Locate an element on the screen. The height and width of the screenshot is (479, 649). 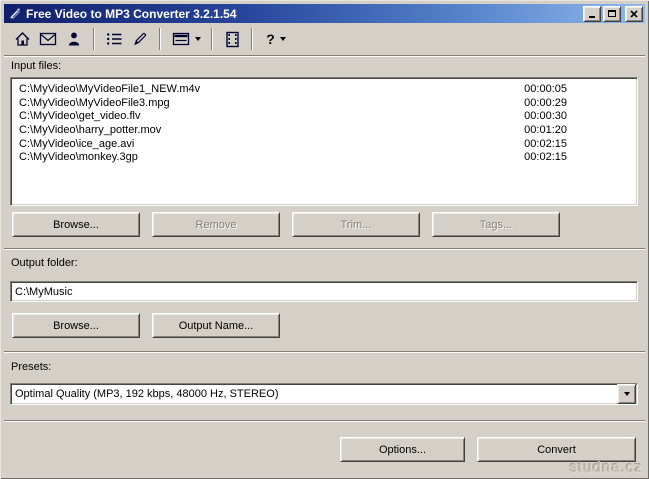
converter-app-icon is located at coordinates (15, 13).